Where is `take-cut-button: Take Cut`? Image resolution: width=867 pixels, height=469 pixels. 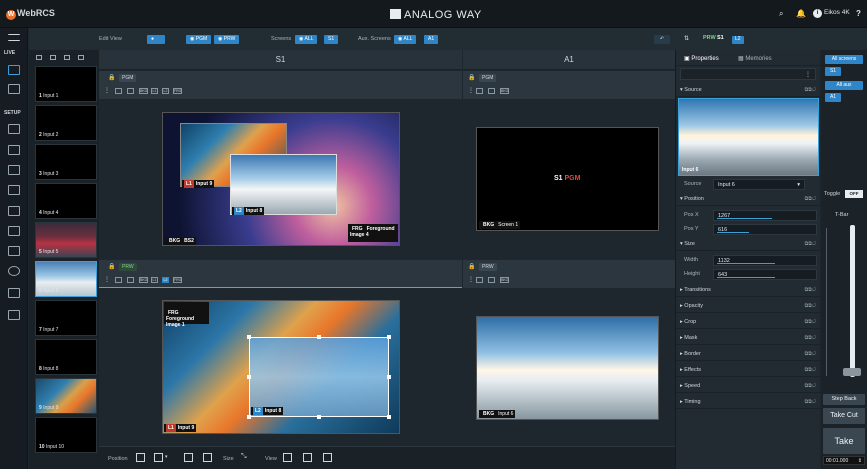 take-cut-button: Take Cut is located at coordinates (844, 416).